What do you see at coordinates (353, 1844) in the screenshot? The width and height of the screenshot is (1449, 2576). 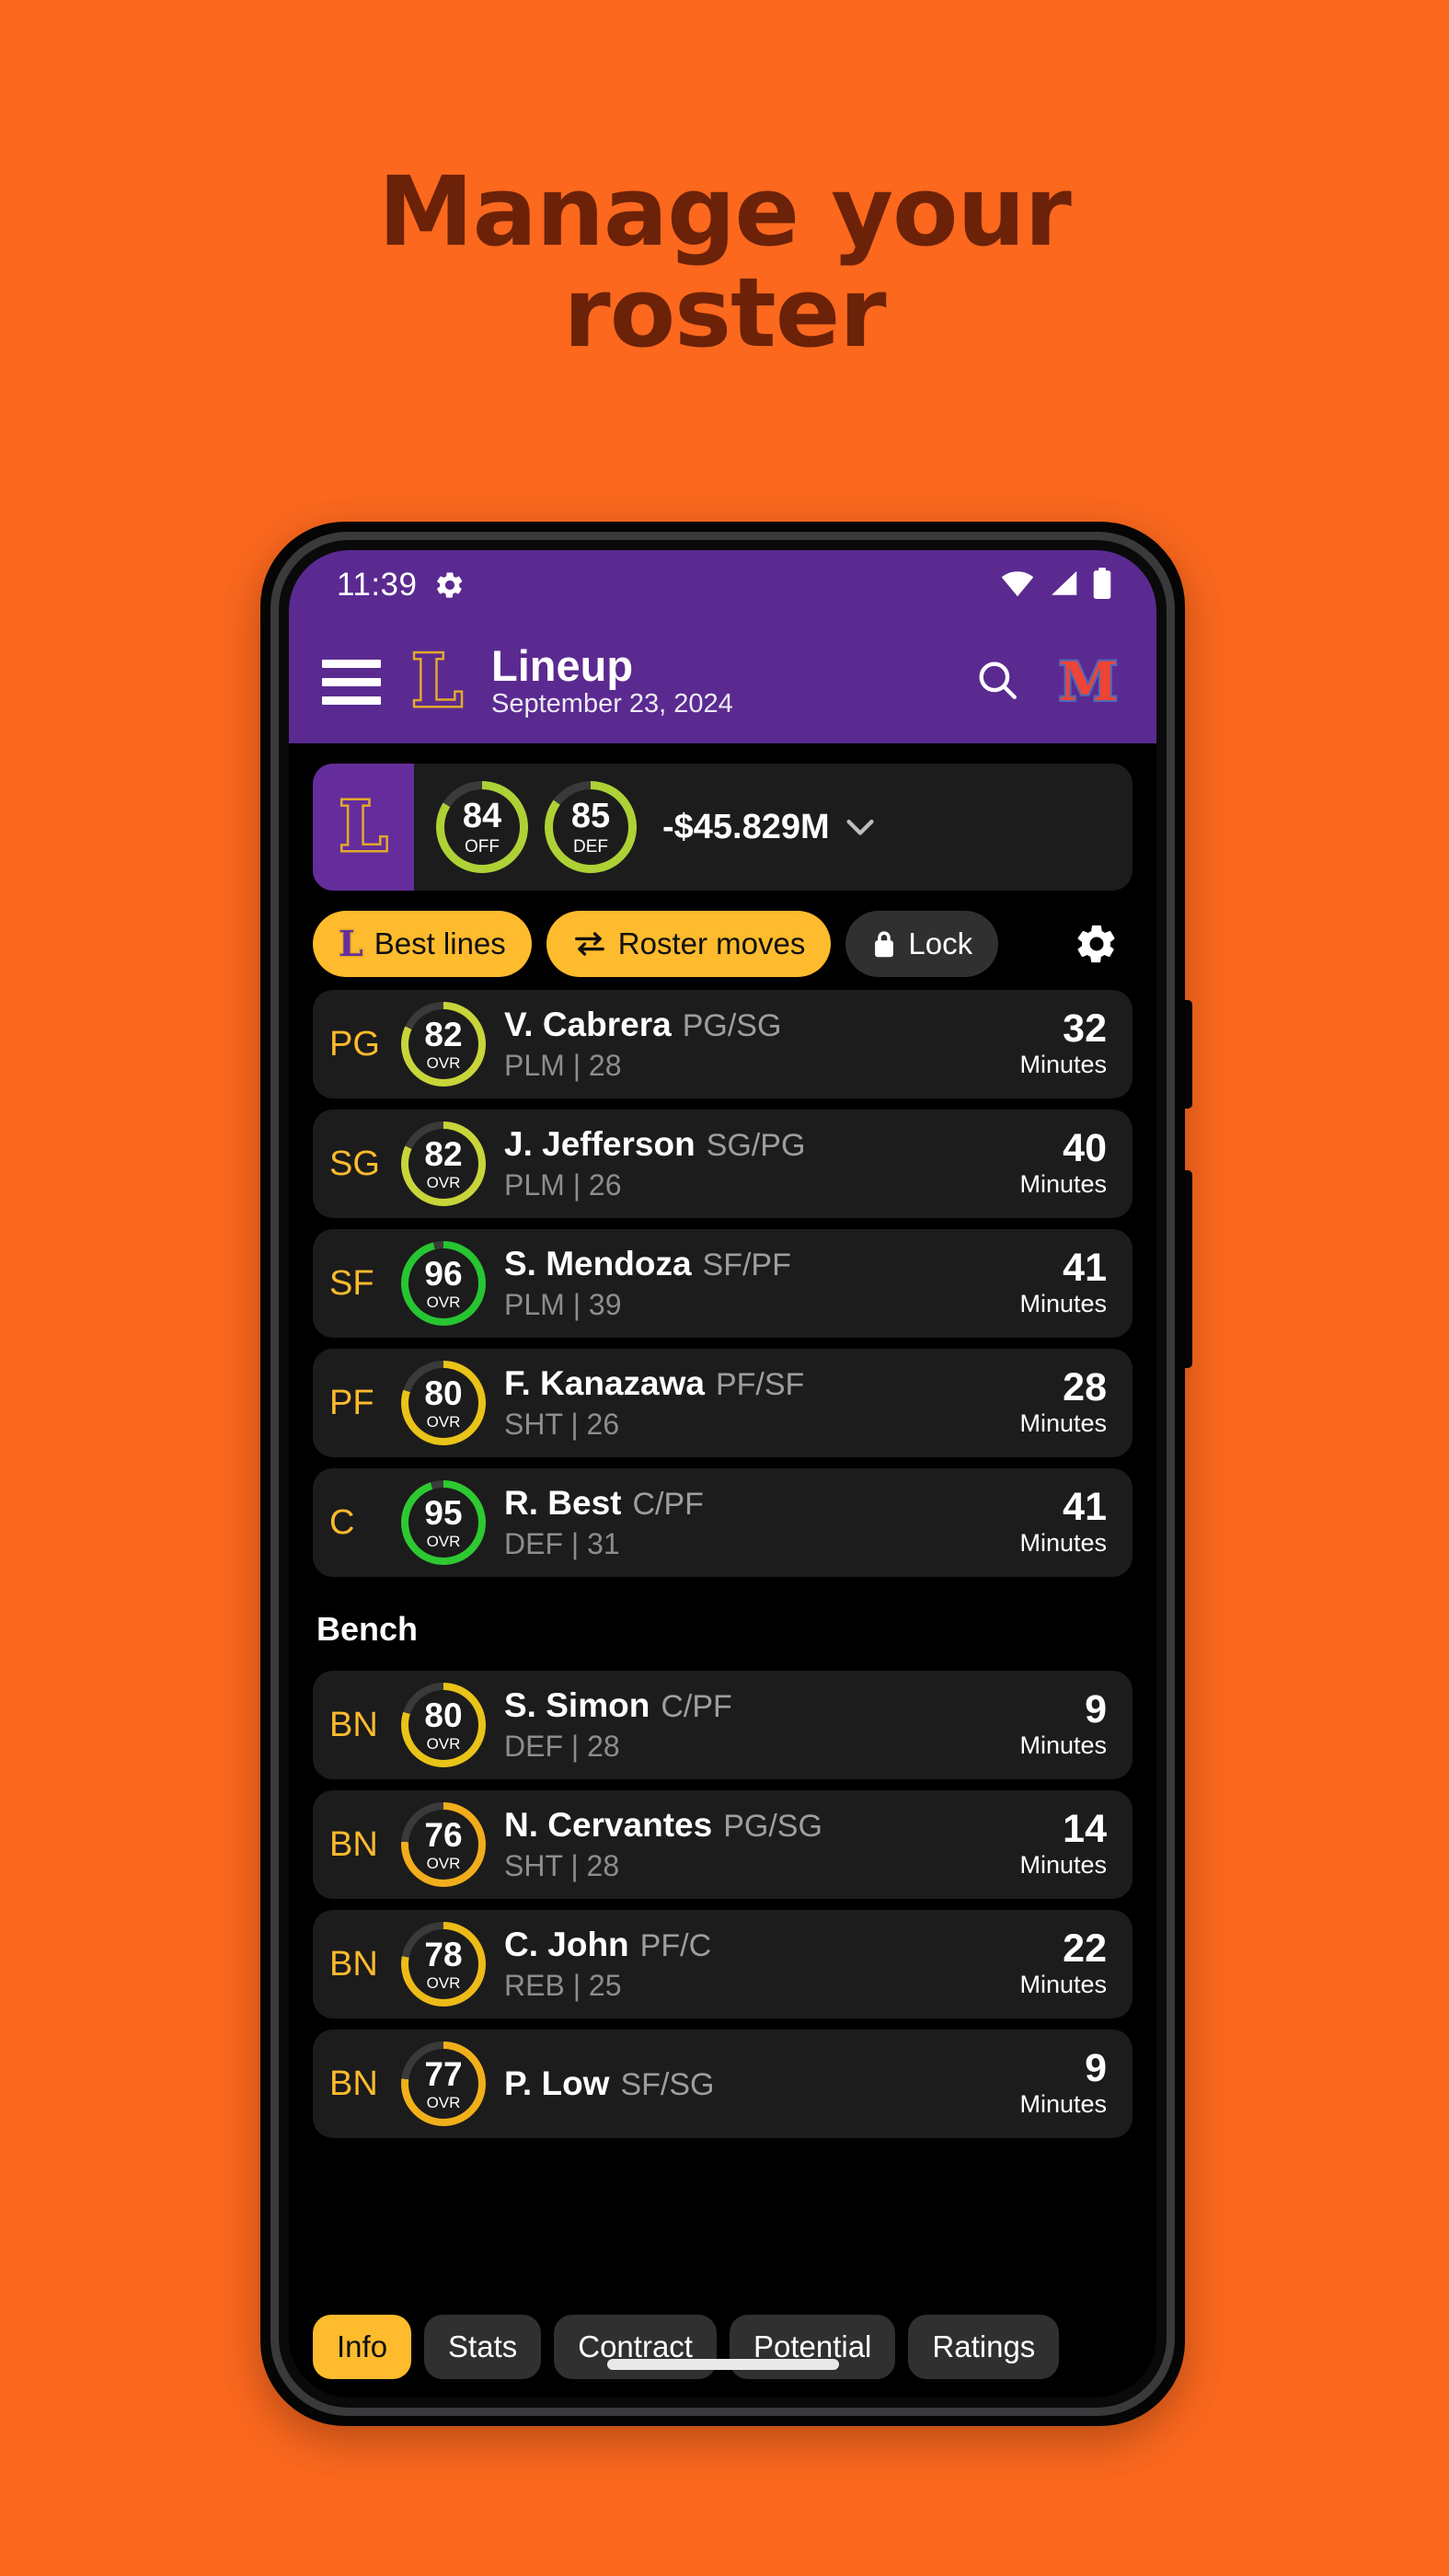 I see `player-position-slot: BN` at bounding box center [353, 1844].